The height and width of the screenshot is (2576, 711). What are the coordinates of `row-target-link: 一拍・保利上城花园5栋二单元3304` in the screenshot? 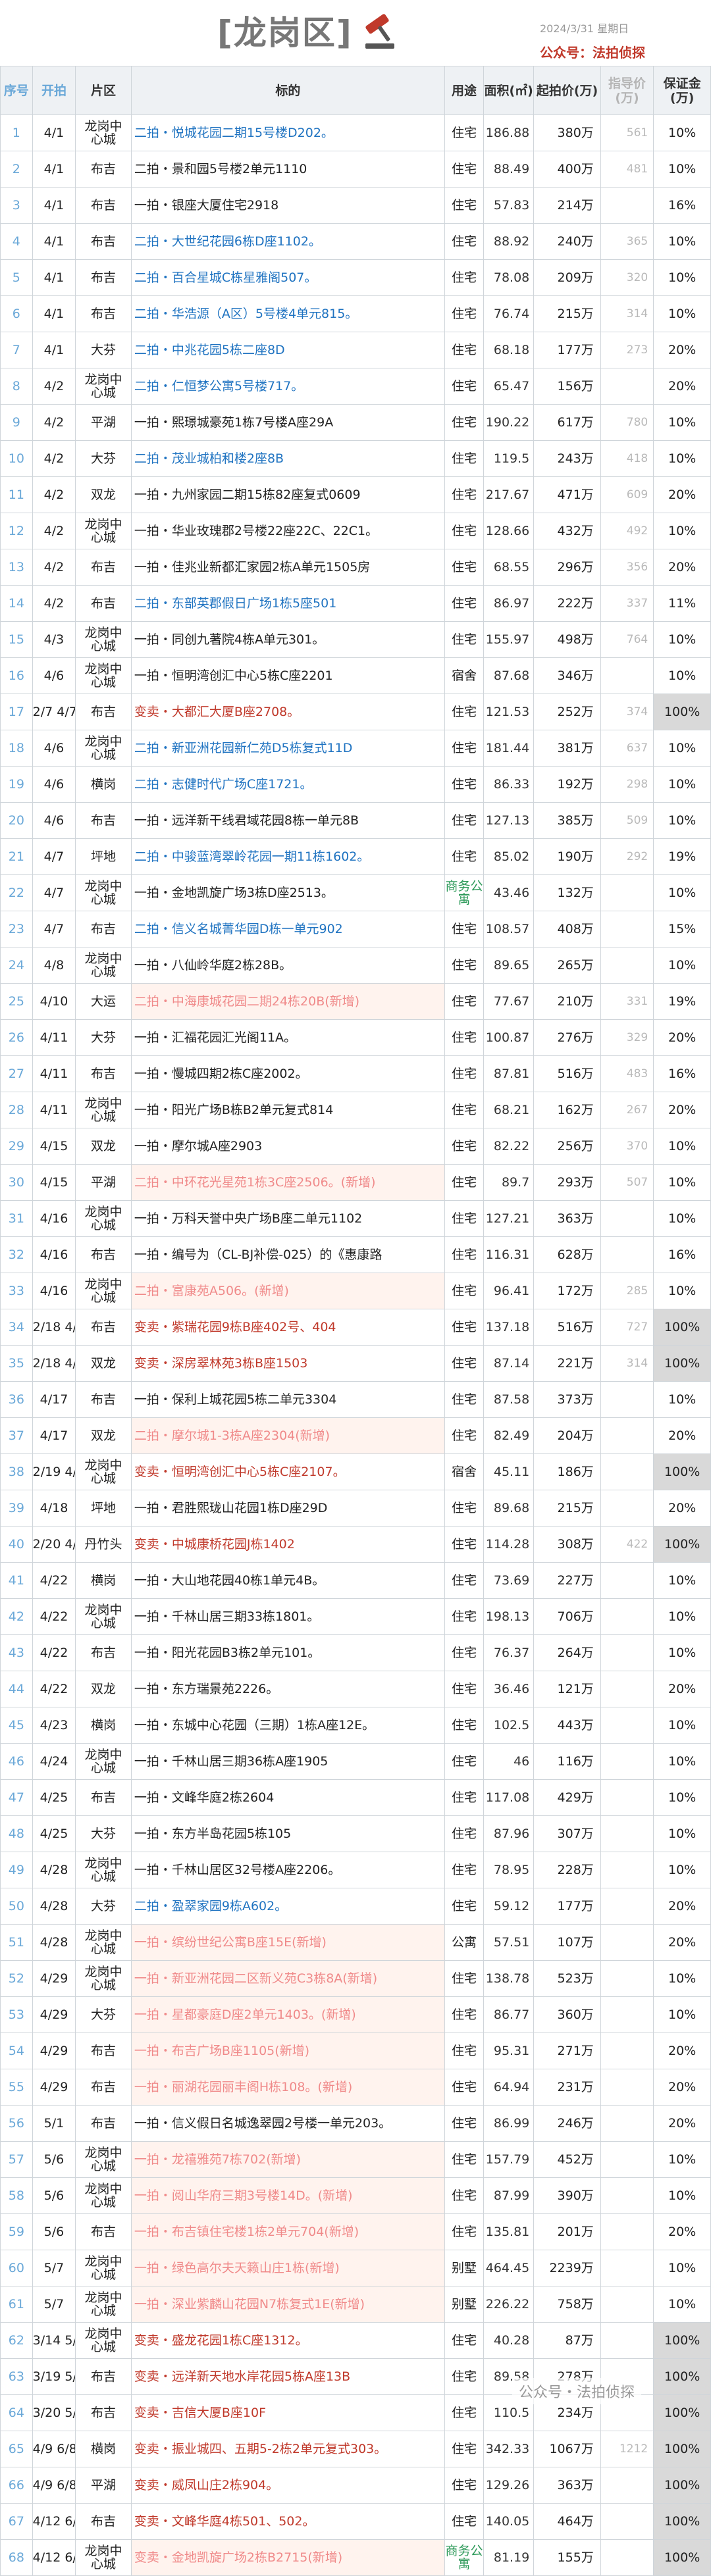 It's located at (287, 1399).